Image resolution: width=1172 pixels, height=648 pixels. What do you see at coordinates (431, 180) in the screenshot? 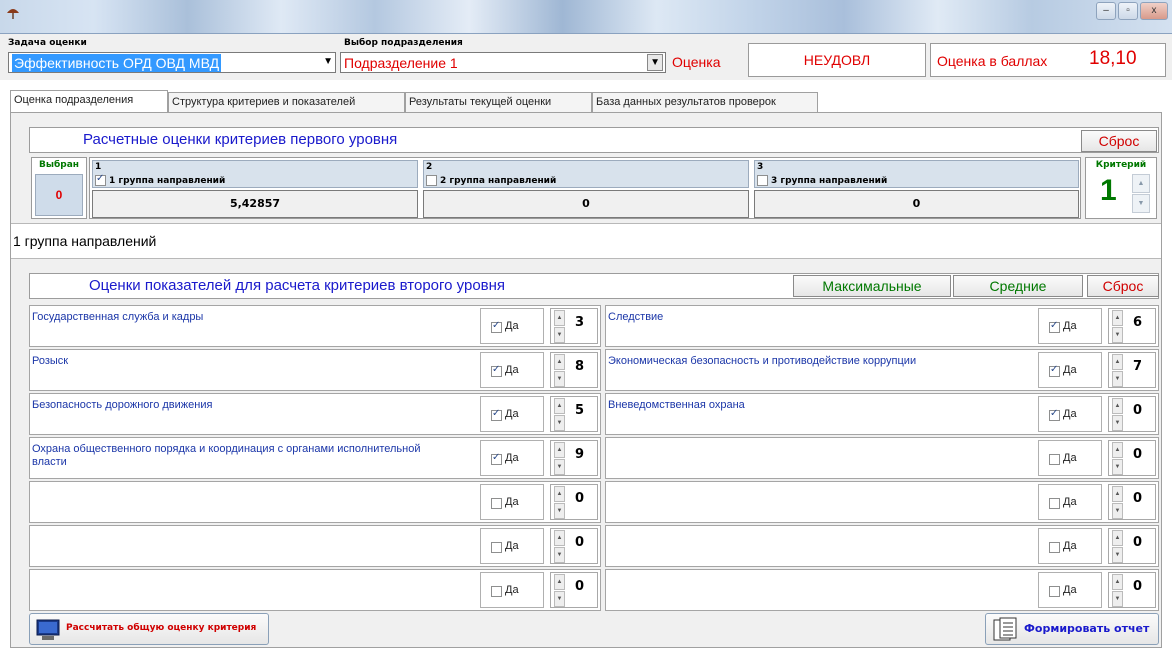
I see `group-2-checkbox` at bounding box center [431, 180].